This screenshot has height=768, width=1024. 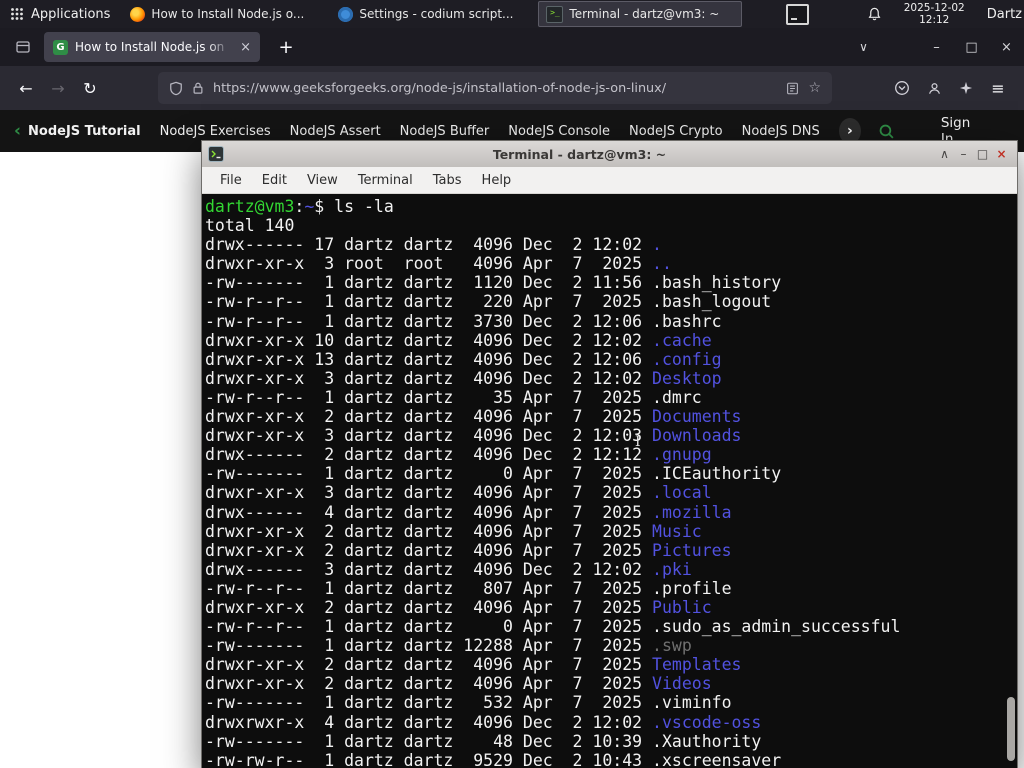 What do you see at coordinates (1001, 154) in the screenshot?
I see `terminal-close-button: ×` at bounding box center [1001, 154].